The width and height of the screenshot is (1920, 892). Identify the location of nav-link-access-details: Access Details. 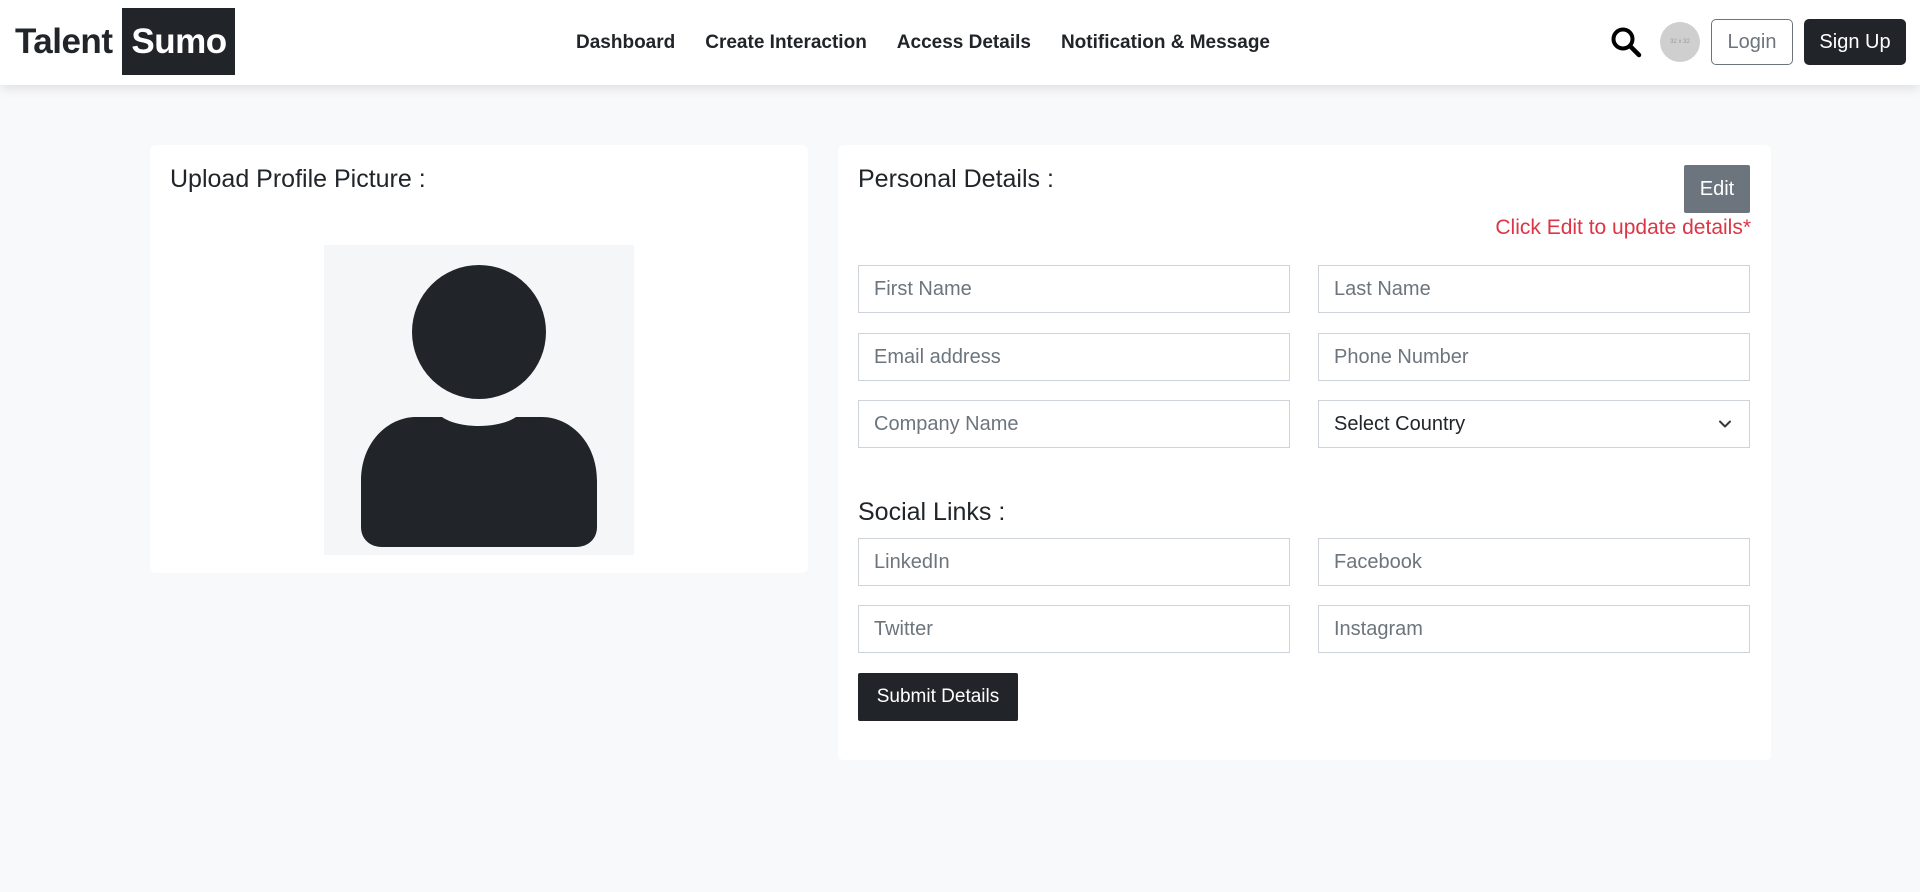
(964, 43).